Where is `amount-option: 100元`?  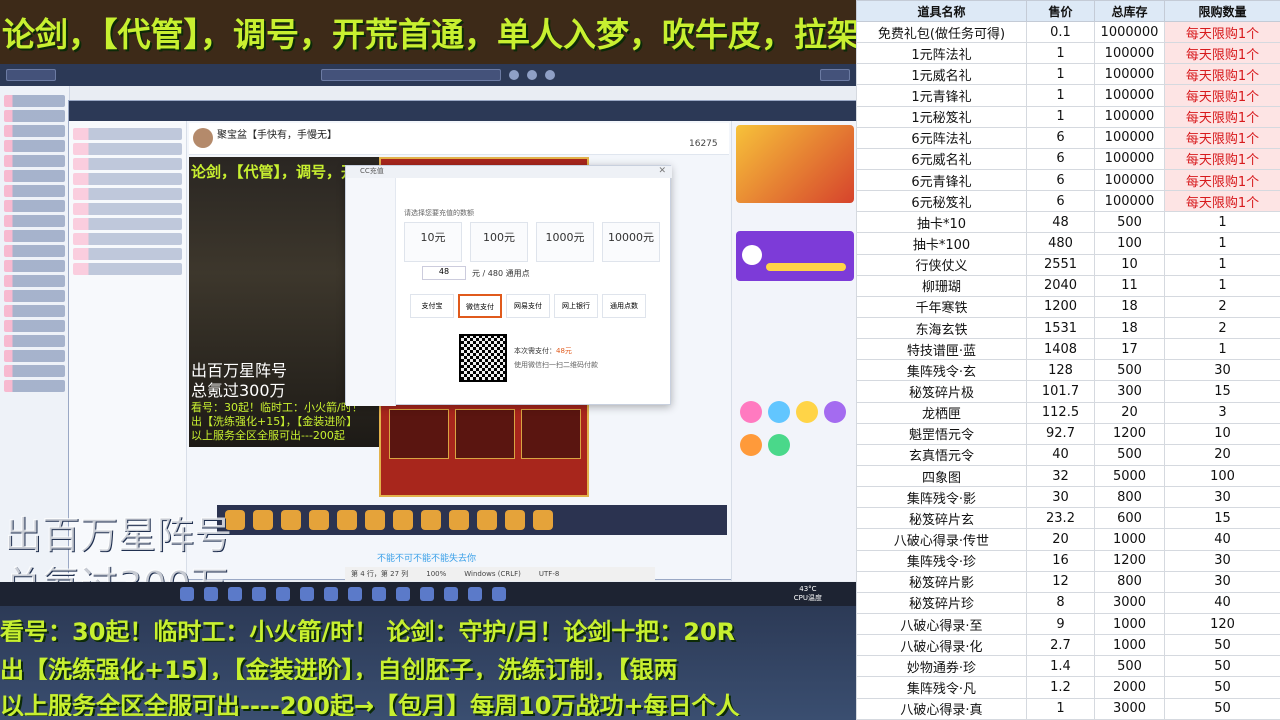 amount-option: 100元 is located at coordinates (499, 242).